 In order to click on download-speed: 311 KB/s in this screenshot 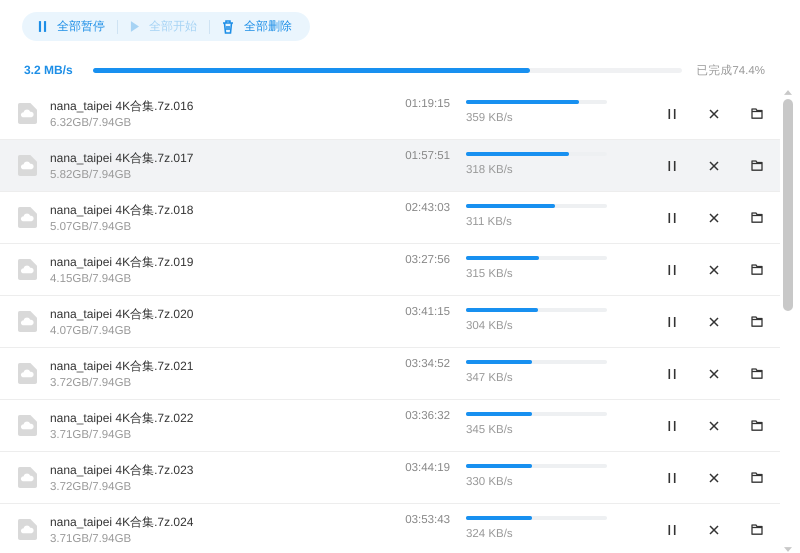, I will do `click(489, 222)`.